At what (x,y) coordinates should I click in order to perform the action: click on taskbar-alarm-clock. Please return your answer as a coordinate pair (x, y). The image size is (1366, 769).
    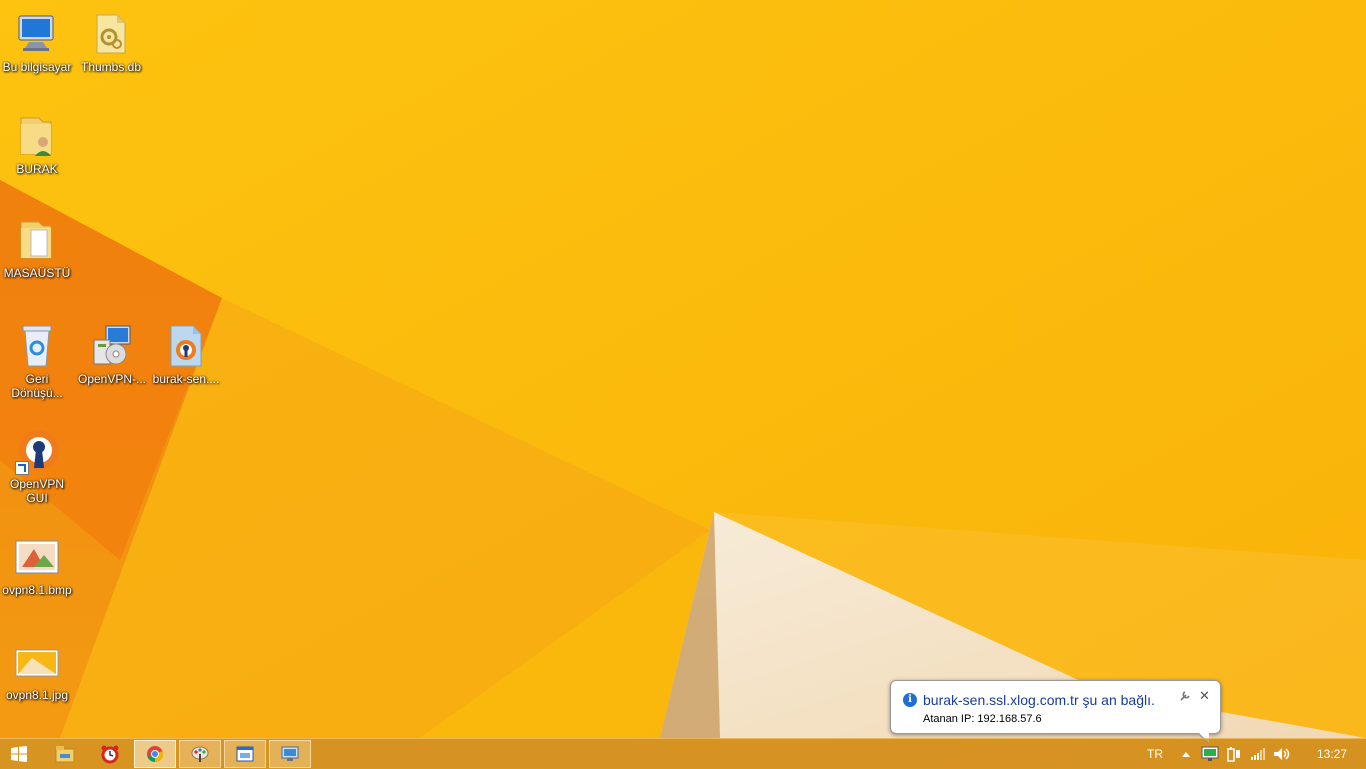
    Looking at the image, I should click on (110, 754).